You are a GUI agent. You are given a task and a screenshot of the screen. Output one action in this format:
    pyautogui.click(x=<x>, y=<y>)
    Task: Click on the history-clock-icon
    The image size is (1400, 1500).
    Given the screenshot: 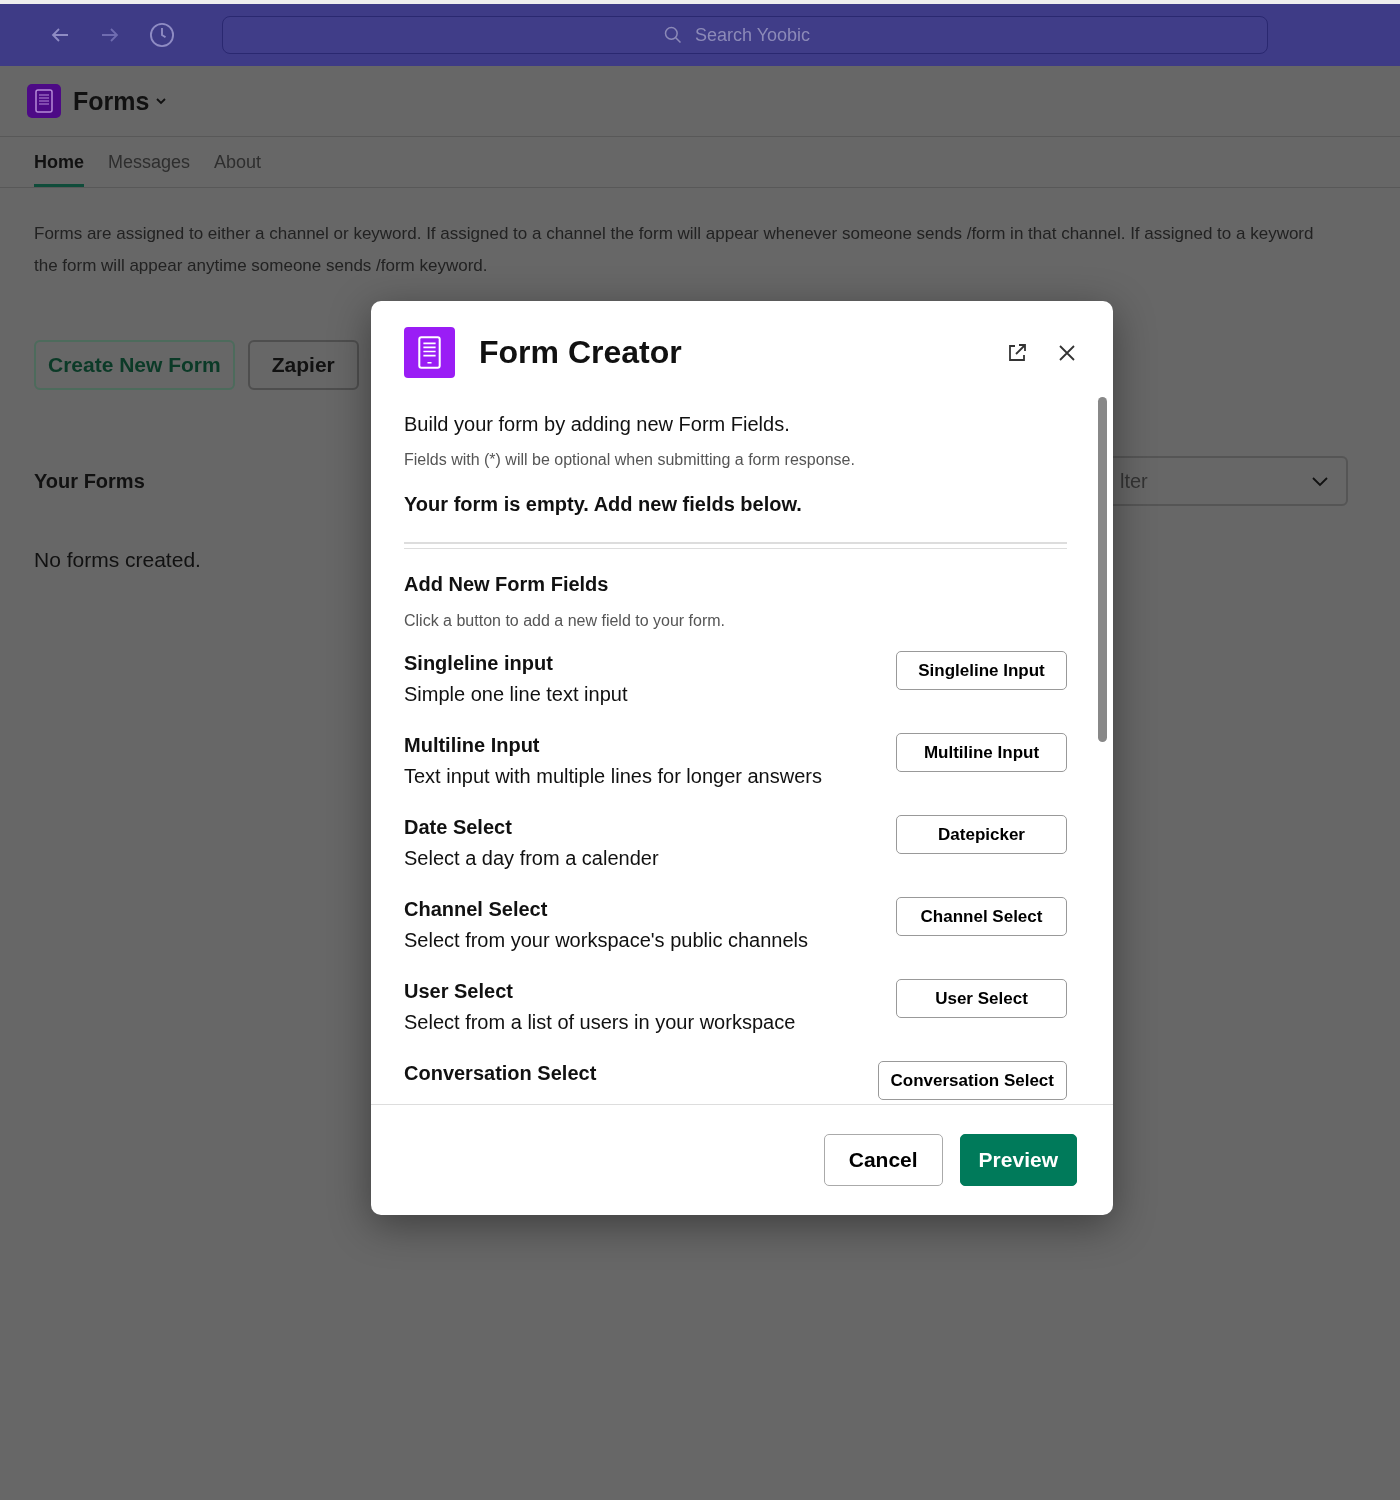 What is the action you would take?
    pyautogui.click(x=162, y=35)
    